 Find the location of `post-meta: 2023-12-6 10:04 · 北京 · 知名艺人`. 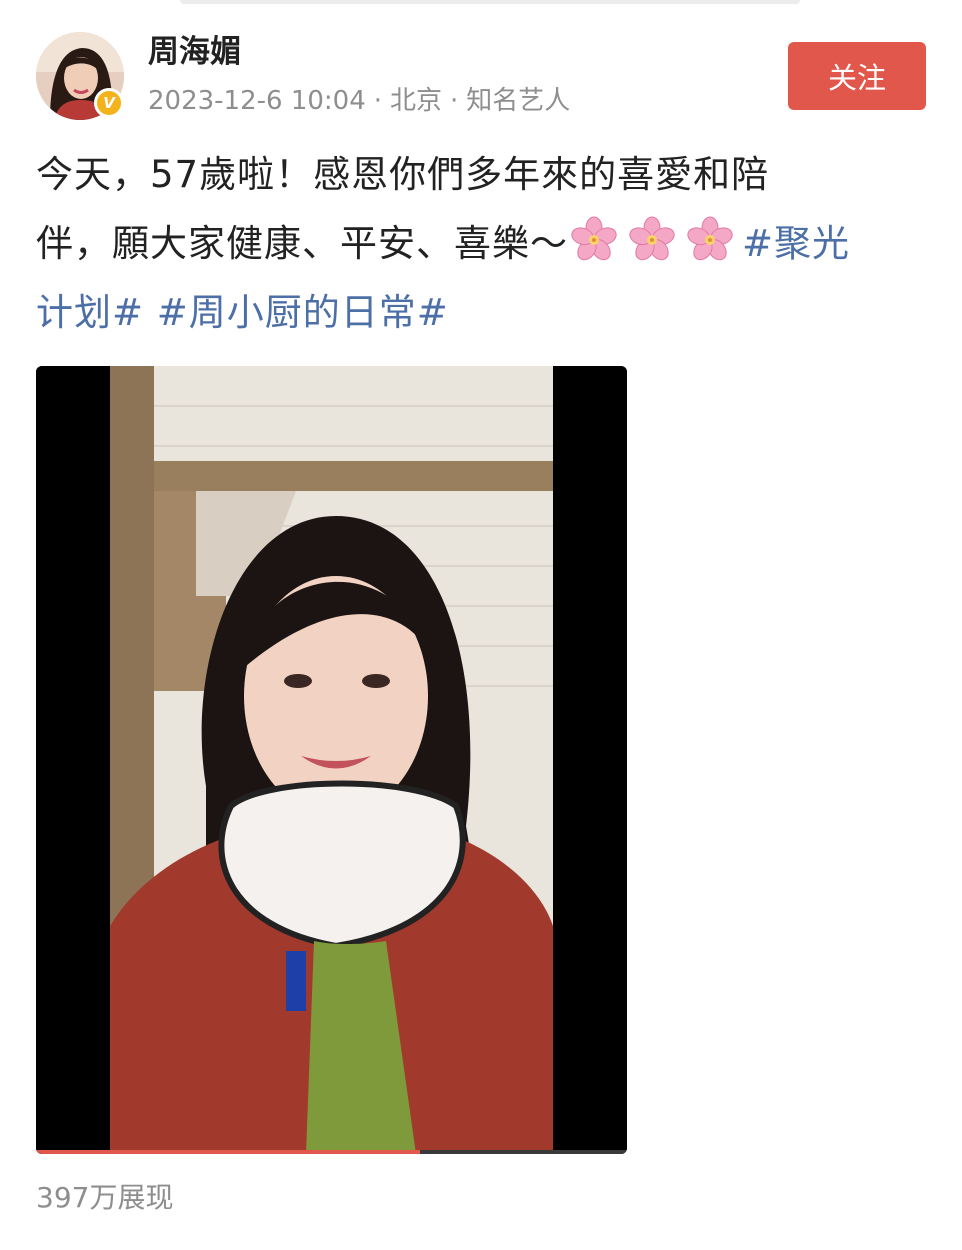

post-meta: 2023-12-6 10:04 · 北京 · 知名艺人 is located at coordinates (359, 101).